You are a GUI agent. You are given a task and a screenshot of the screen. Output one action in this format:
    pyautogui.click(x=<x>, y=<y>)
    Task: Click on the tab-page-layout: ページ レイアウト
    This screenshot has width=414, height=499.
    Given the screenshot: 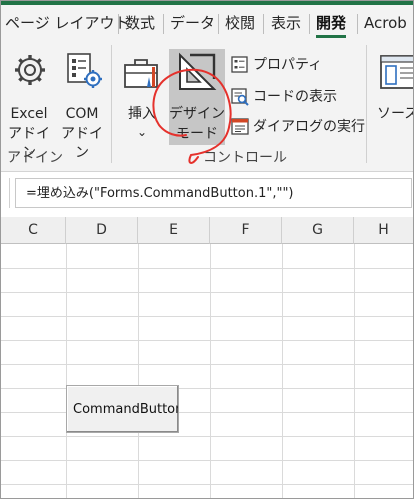 What is the action you would take?
    pyautogui.click(x=67, y=23)
    